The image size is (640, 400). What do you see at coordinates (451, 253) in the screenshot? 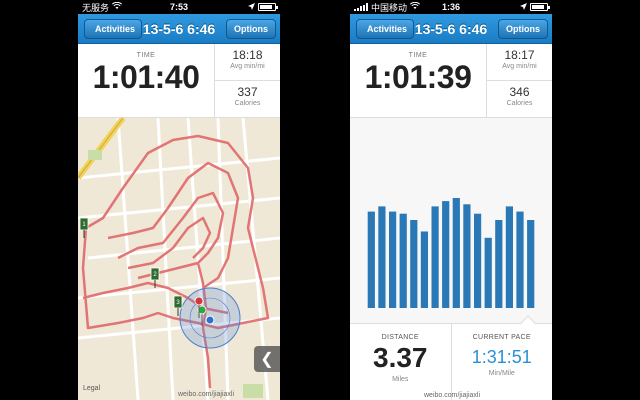
I see `pace-chart-canvas` at bounding box center [451, 253].